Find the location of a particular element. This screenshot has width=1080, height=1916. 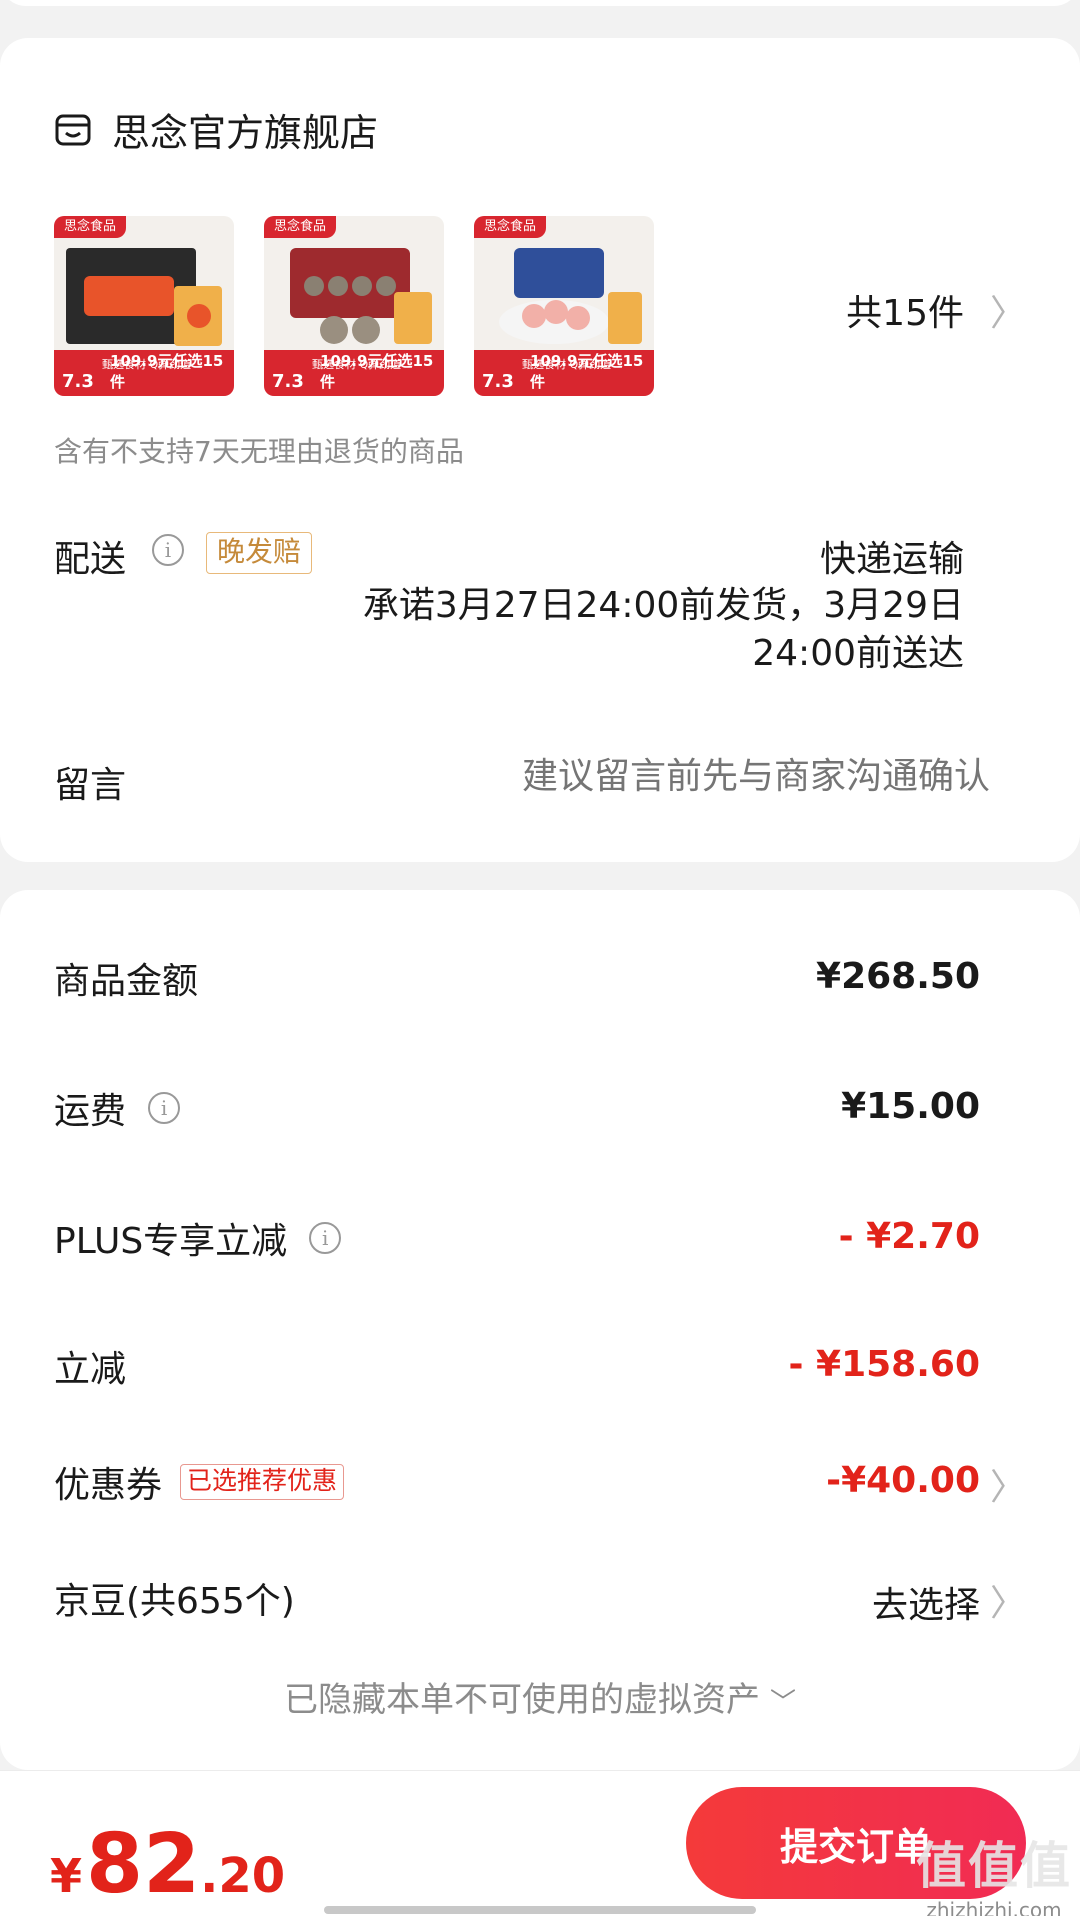

total-decimal: .20 is located at coordinates (243, 1876).